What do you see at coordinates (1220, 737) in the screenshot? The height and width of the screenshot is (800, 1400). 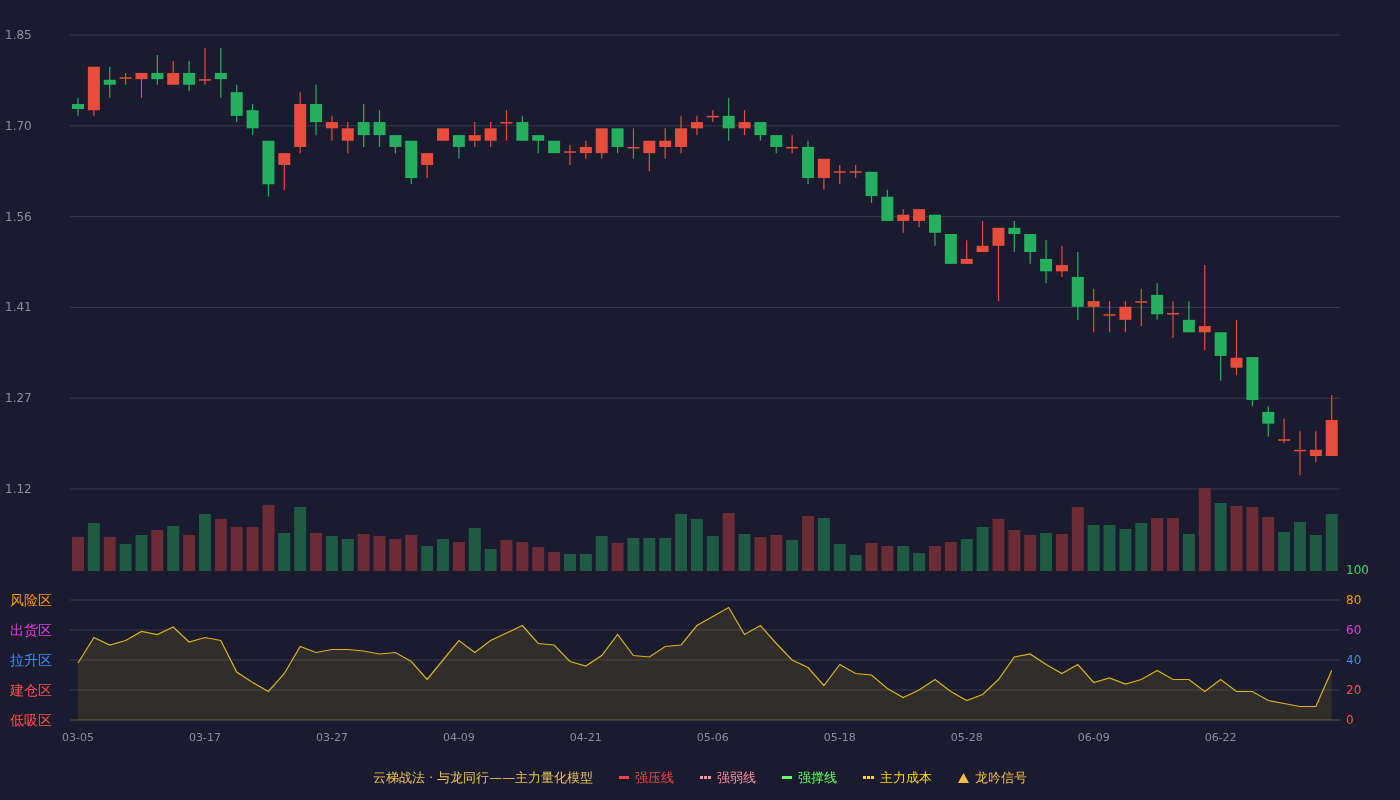 I see `axis-label: 06-22` at bounding box center [1220, 737].